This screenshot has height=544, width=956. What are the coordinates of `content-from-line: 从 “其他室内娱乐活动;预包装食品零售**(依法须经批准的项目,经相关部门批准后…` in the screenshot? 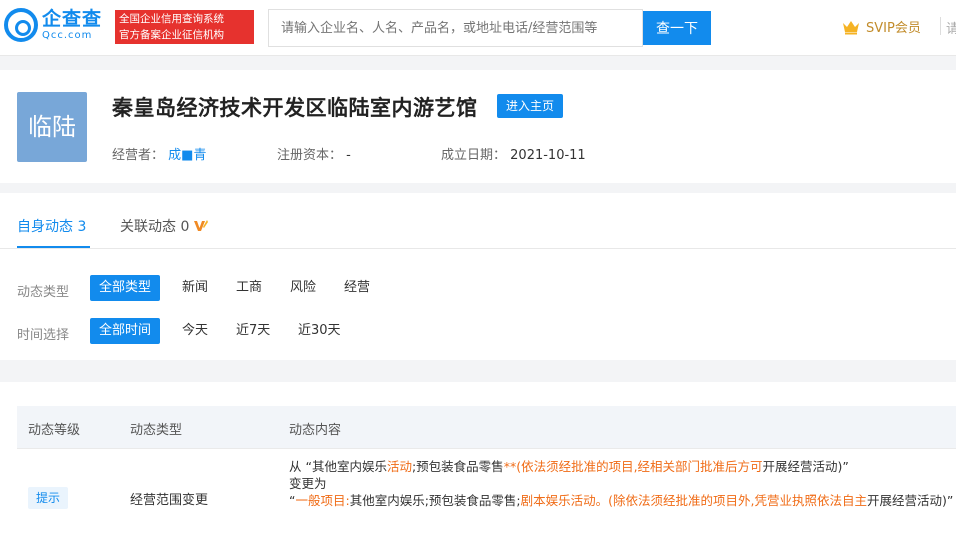 It's located at (622, 466).